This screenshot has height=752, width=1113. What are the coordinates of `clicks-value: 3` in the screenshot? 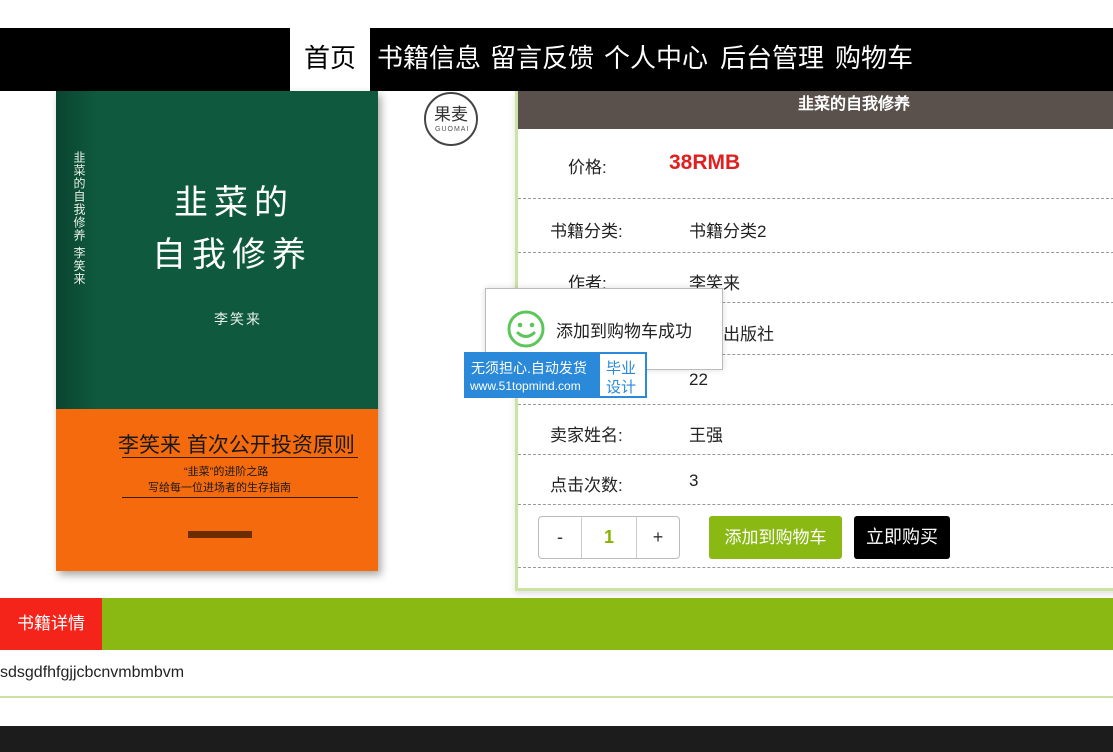 It's located at (694, 480).